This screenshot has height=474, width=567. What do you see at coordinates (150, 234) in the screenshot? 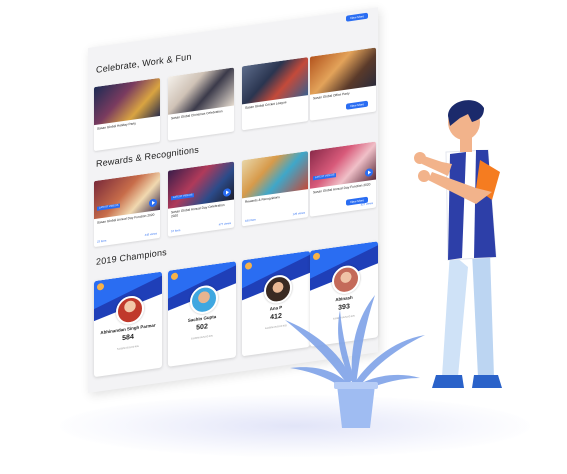
I see `view-count: 445 views` at bounding box center [150, 234].